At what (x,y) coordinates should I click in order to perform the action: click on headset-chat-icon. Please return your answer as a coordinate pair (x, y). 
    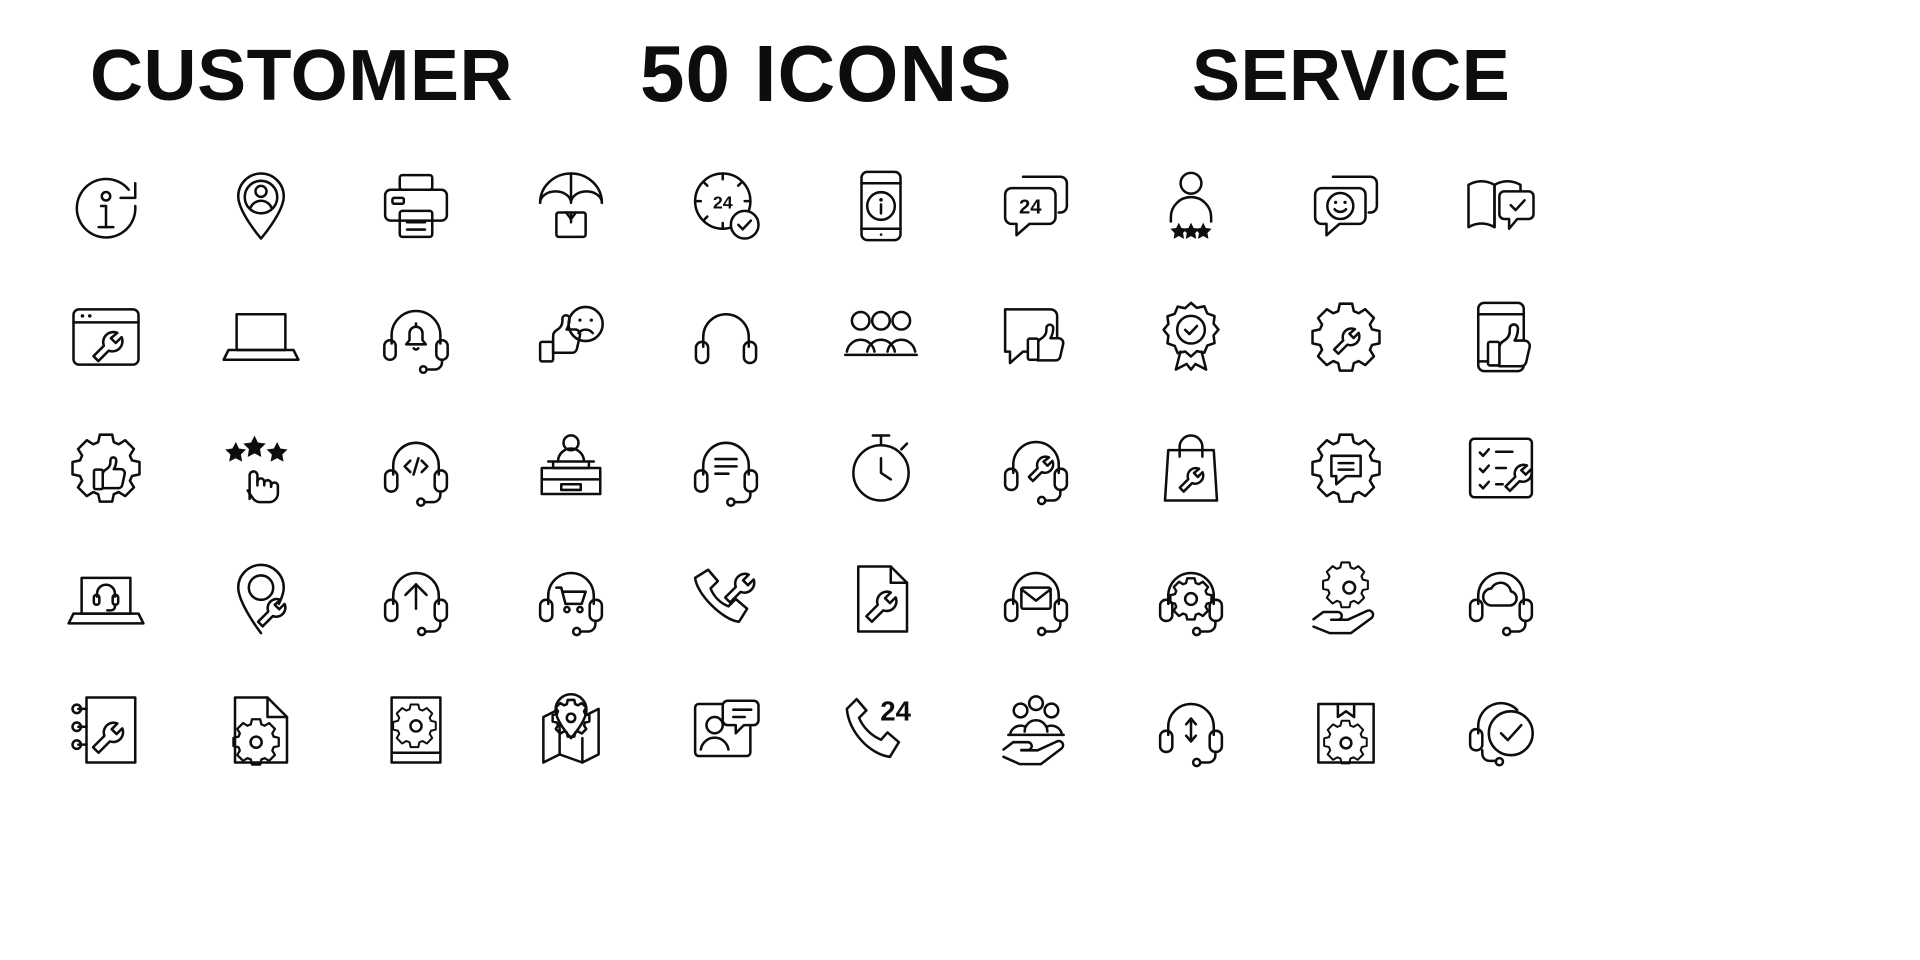
    Looking at the image, I should click on (725, 474).